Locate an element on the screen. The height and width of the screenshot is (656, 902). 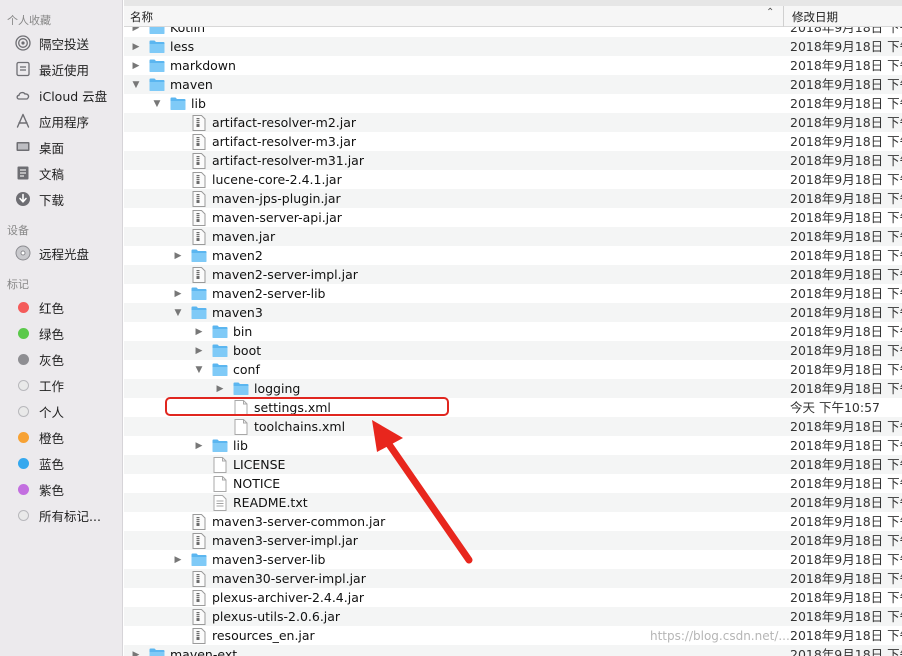
table-row: ▶ maven2-server-lib 2018年9月18日 下午 is located at coordinates (513, 293).